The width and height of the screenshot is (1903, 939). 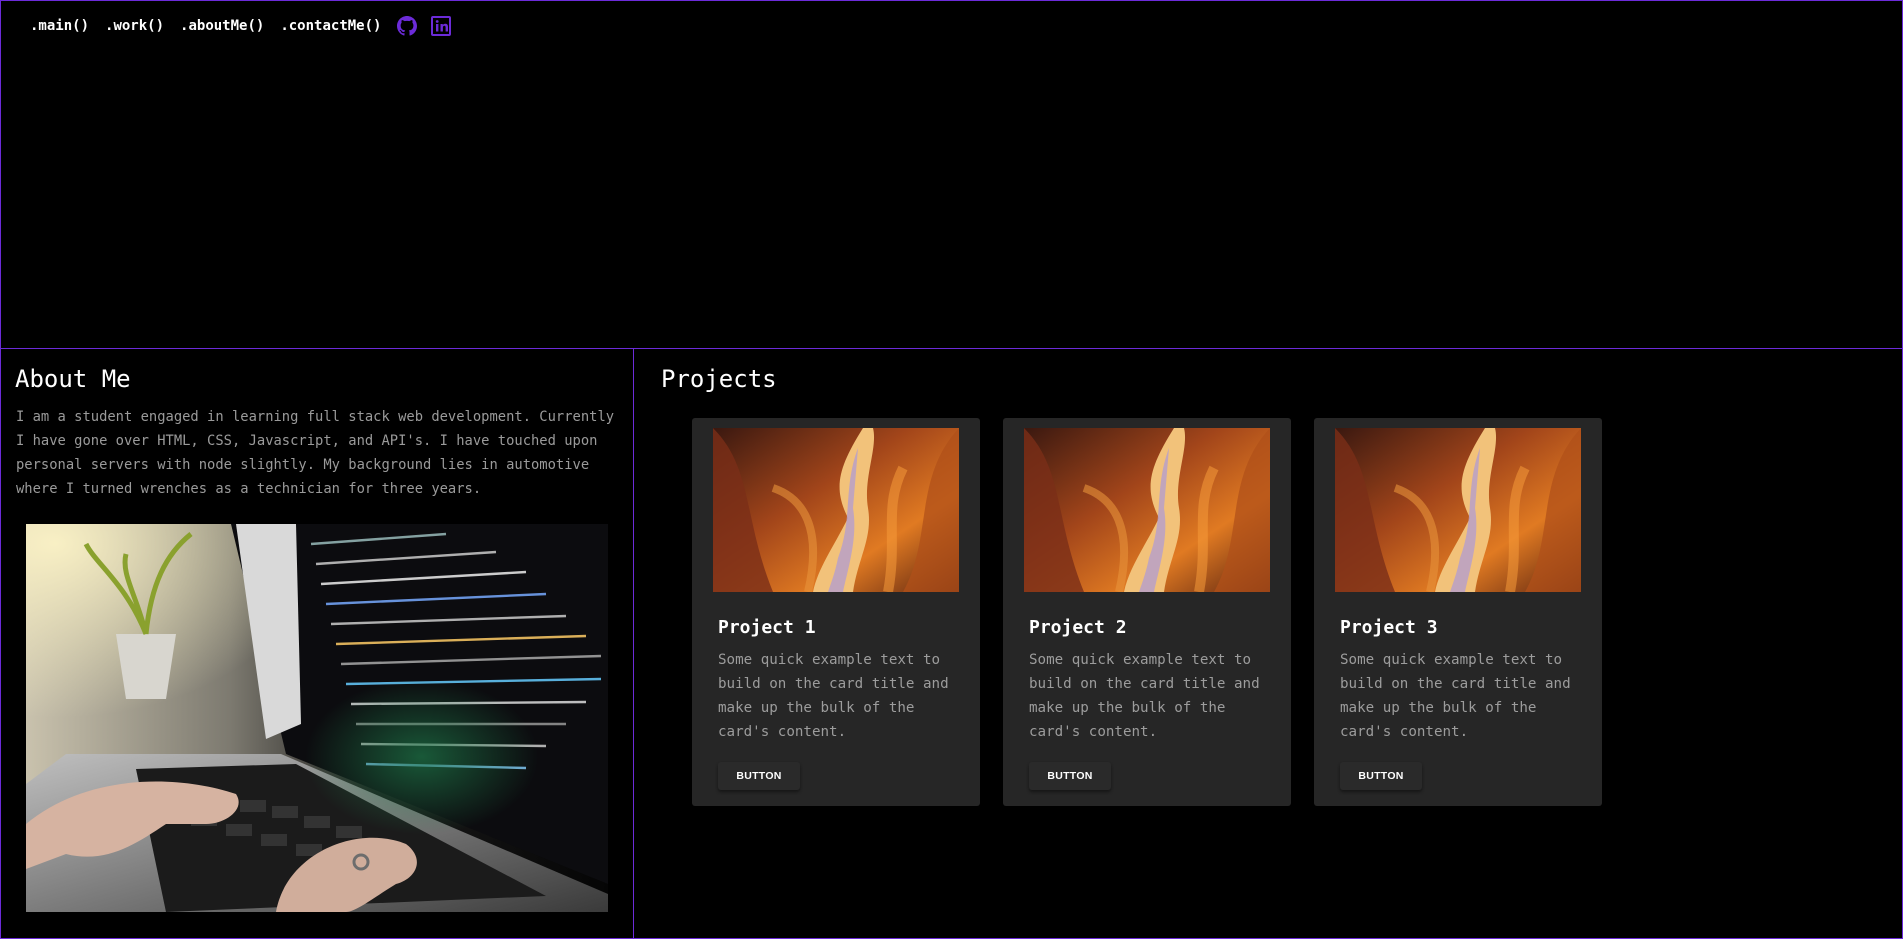 What do you see at coordinates (134, 26) in the screenshot?
I see `nav-link-work: .work()` at bounding box center [134, 26].